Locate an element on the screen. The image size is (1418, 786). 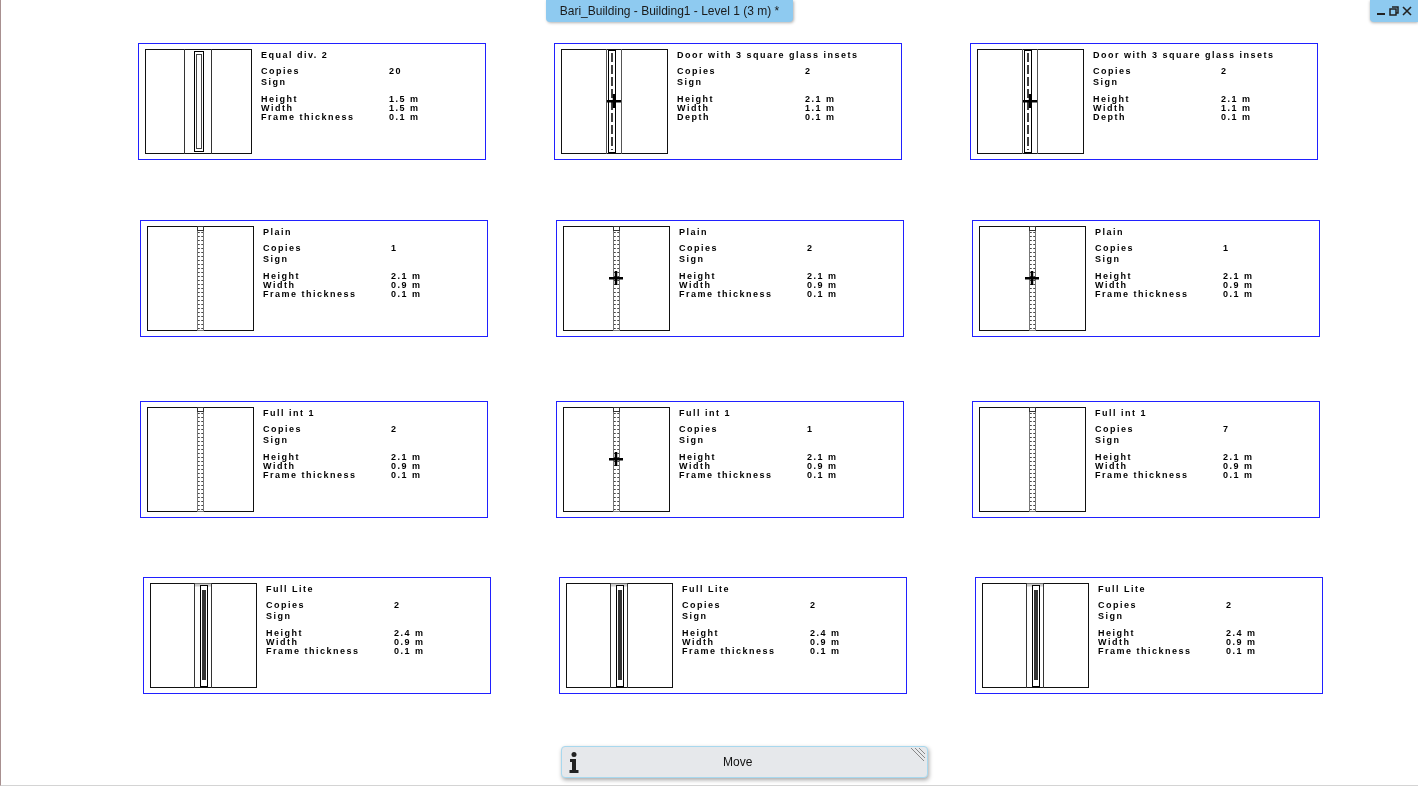
status-message: Move is located at coordinates (738, 762).